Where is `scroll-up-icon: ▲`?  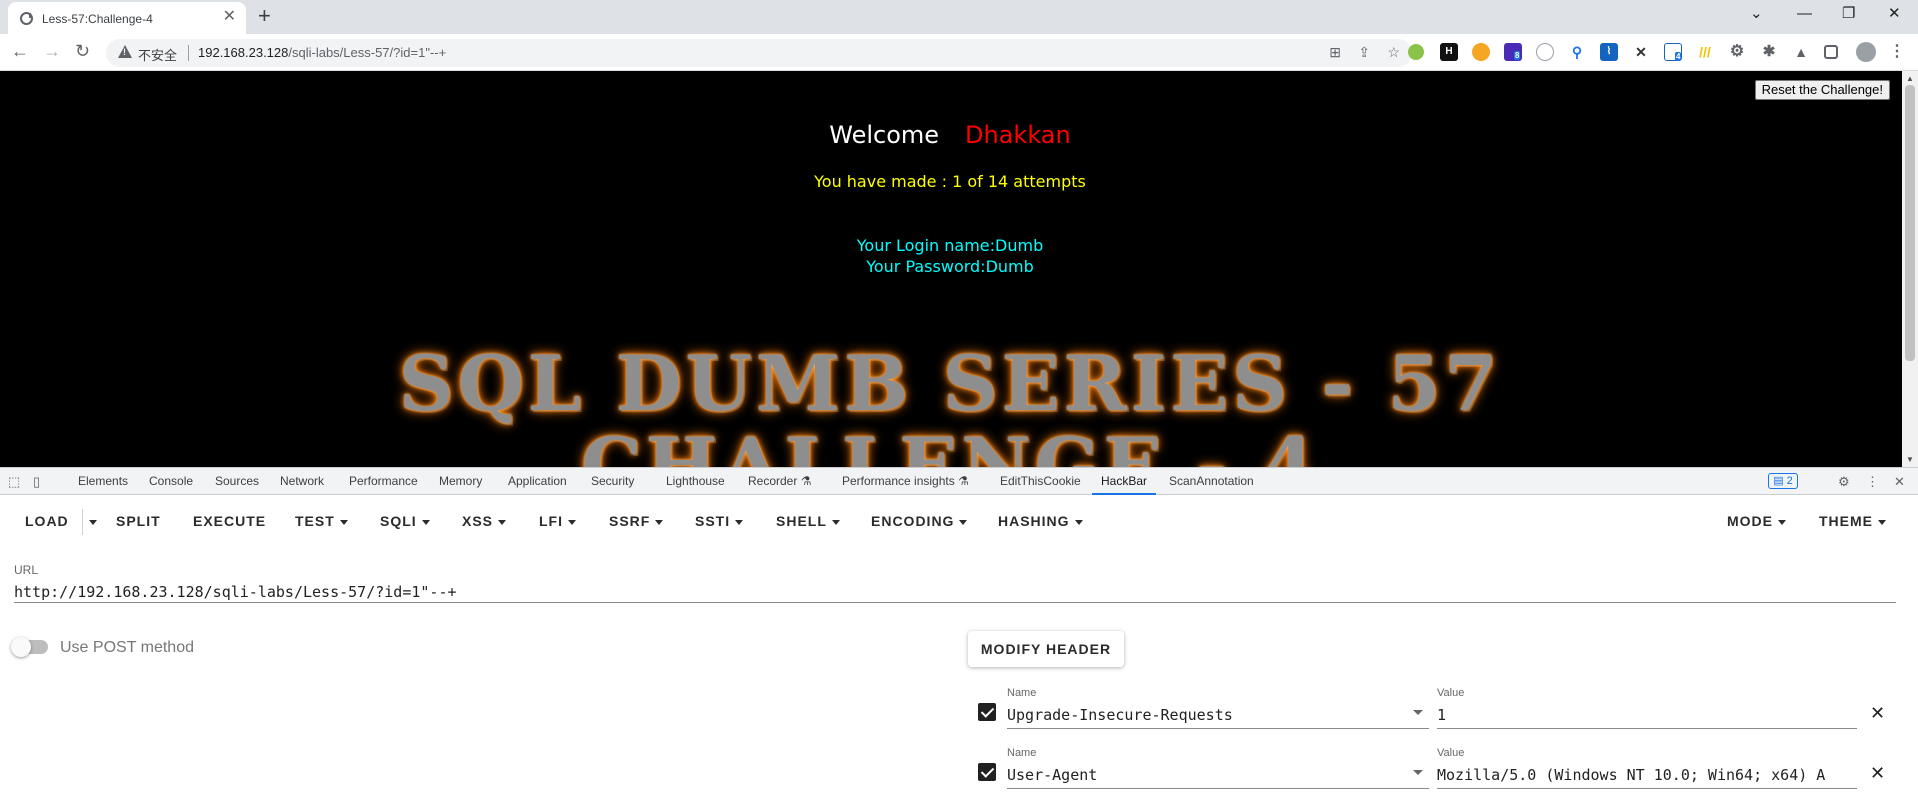
scroll-up-icon: ▲ is located at coordinates (1910, 78).